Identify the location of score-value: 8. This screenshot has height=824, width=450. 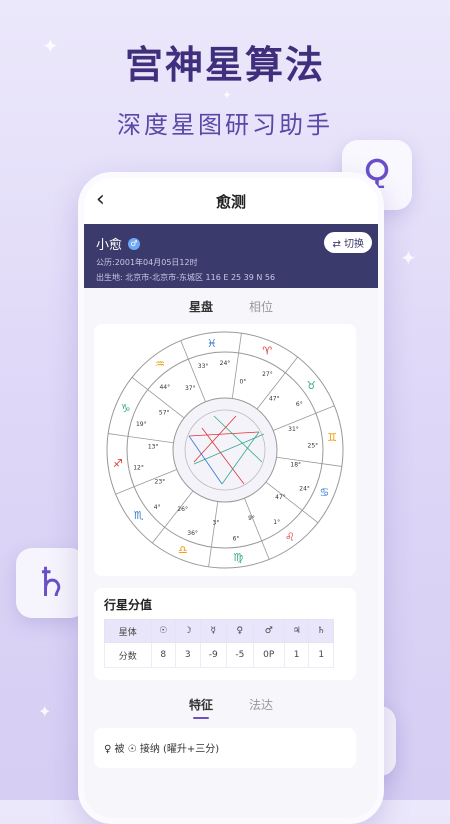
(163, 655).